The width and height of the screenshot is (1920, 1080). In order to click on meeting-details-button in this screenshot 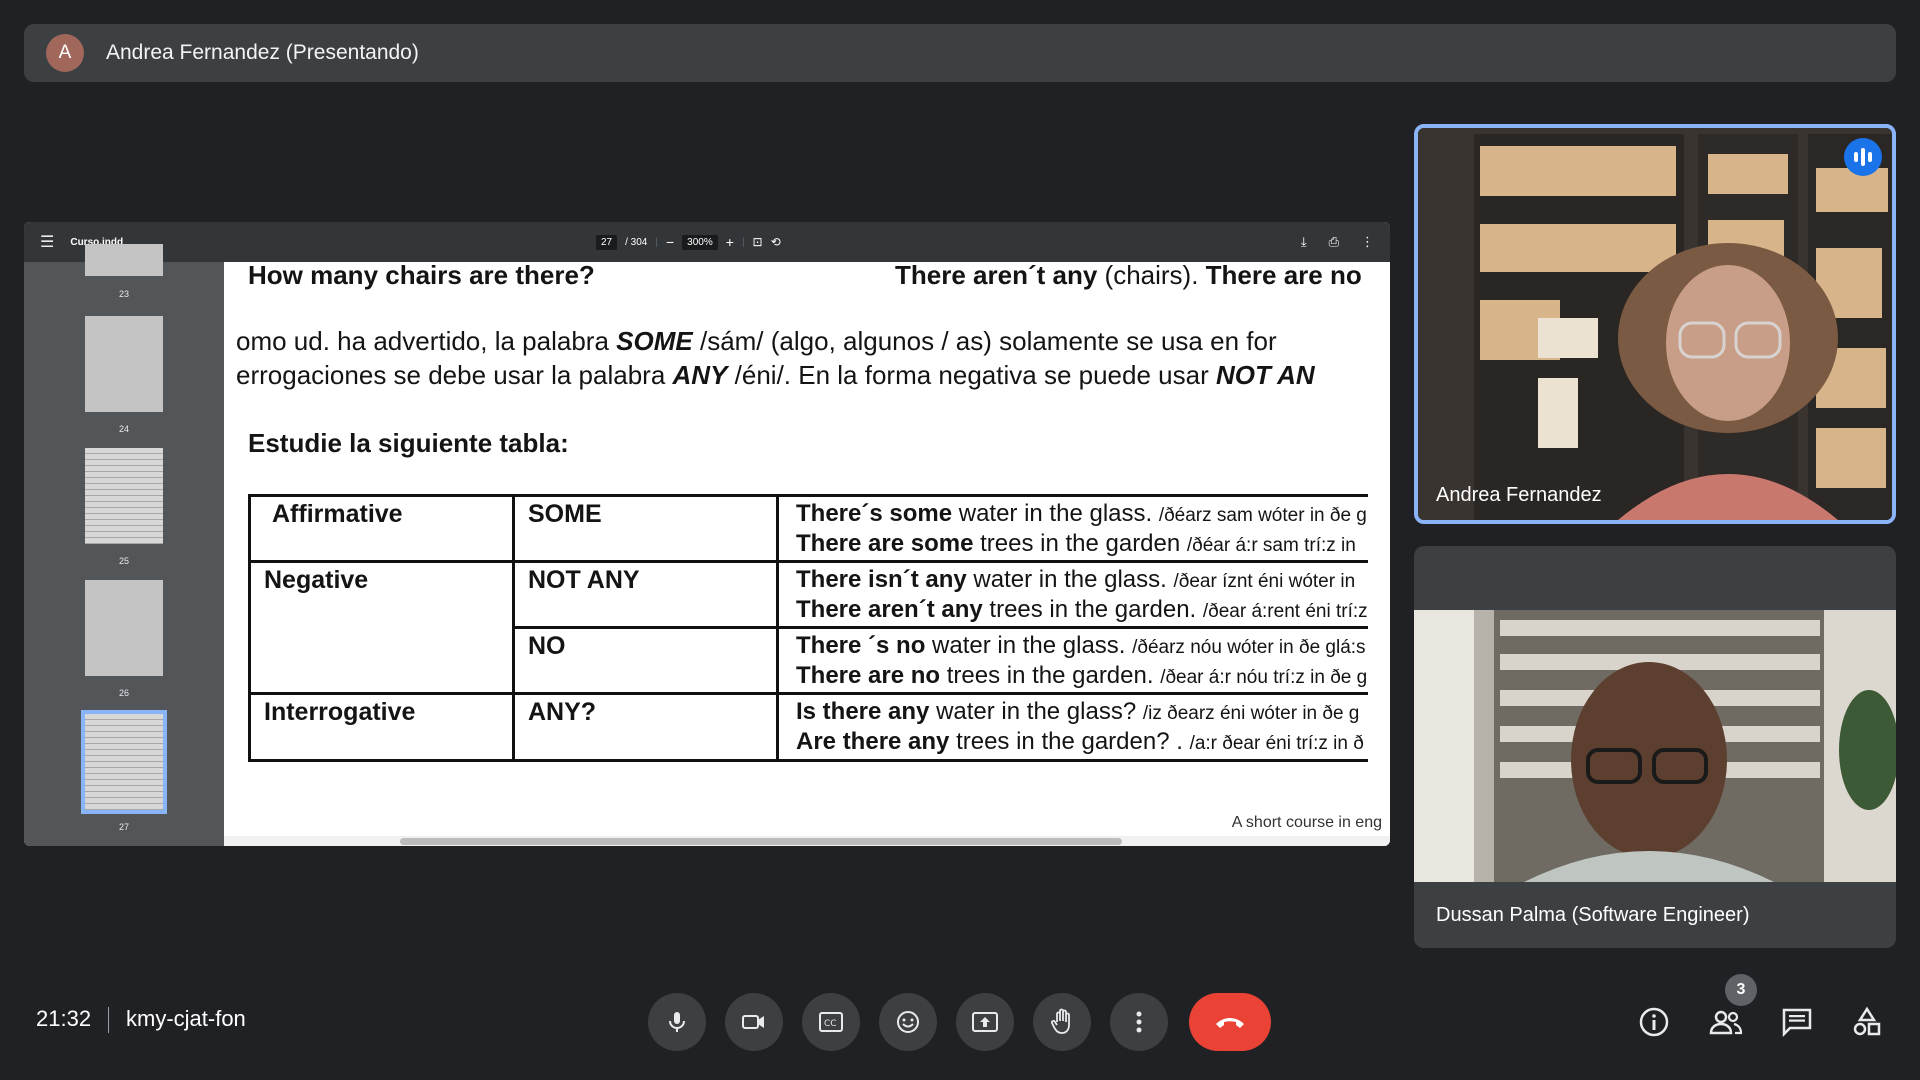, I will do `click(1654, 1022)`.